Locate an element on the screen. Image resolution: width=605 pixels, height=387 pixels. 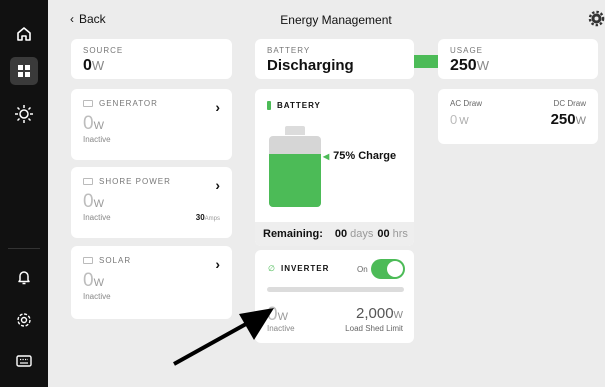
usage-unit: W is located at coordinates (482, 65).